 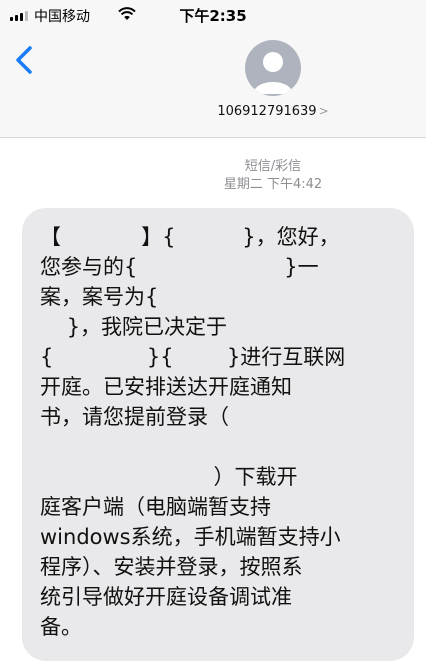 I want to click on message-line: 统引导做好开庭设备调试准, so click(x=166, y=597).